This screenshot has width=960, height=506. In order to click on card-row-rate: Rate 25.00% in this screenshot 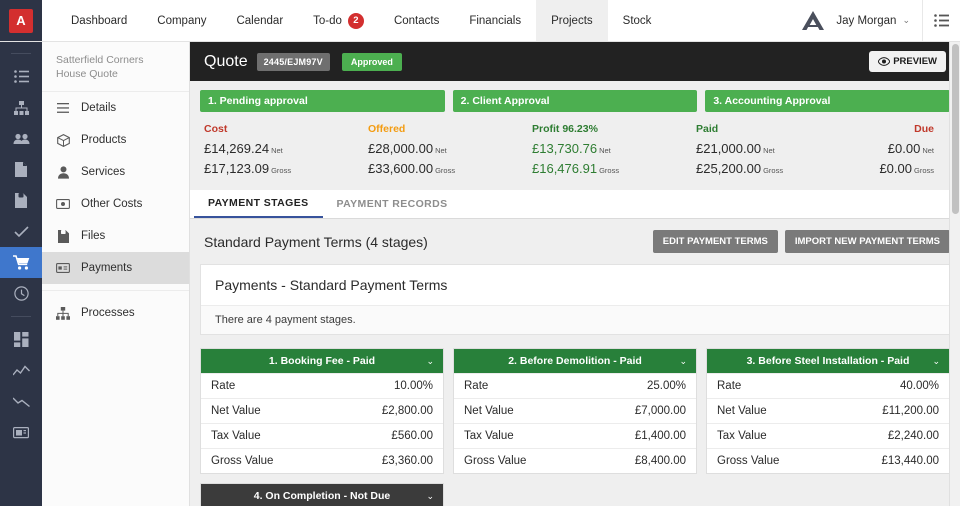, I will do `click(575, 385)`.